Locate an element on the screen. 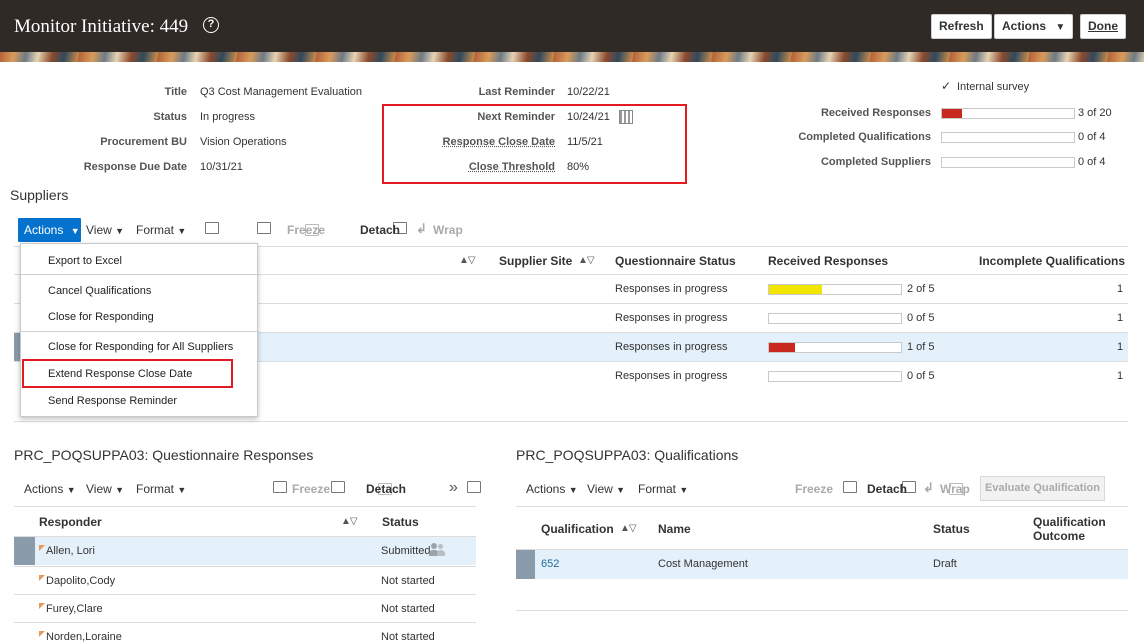 This screenshot has height=644, width=1144. suppliers-actions-menu-button: Actions ▼ is located at coordinates (49, 230).